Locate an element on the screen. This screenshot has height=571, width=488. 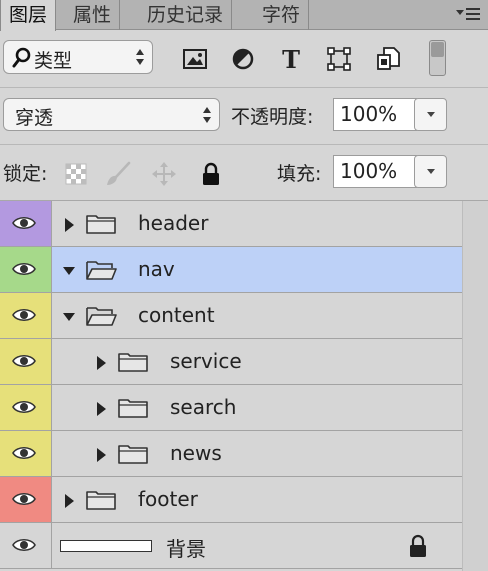
tab-character-label: 字符 is located at coordinates (281, 15).